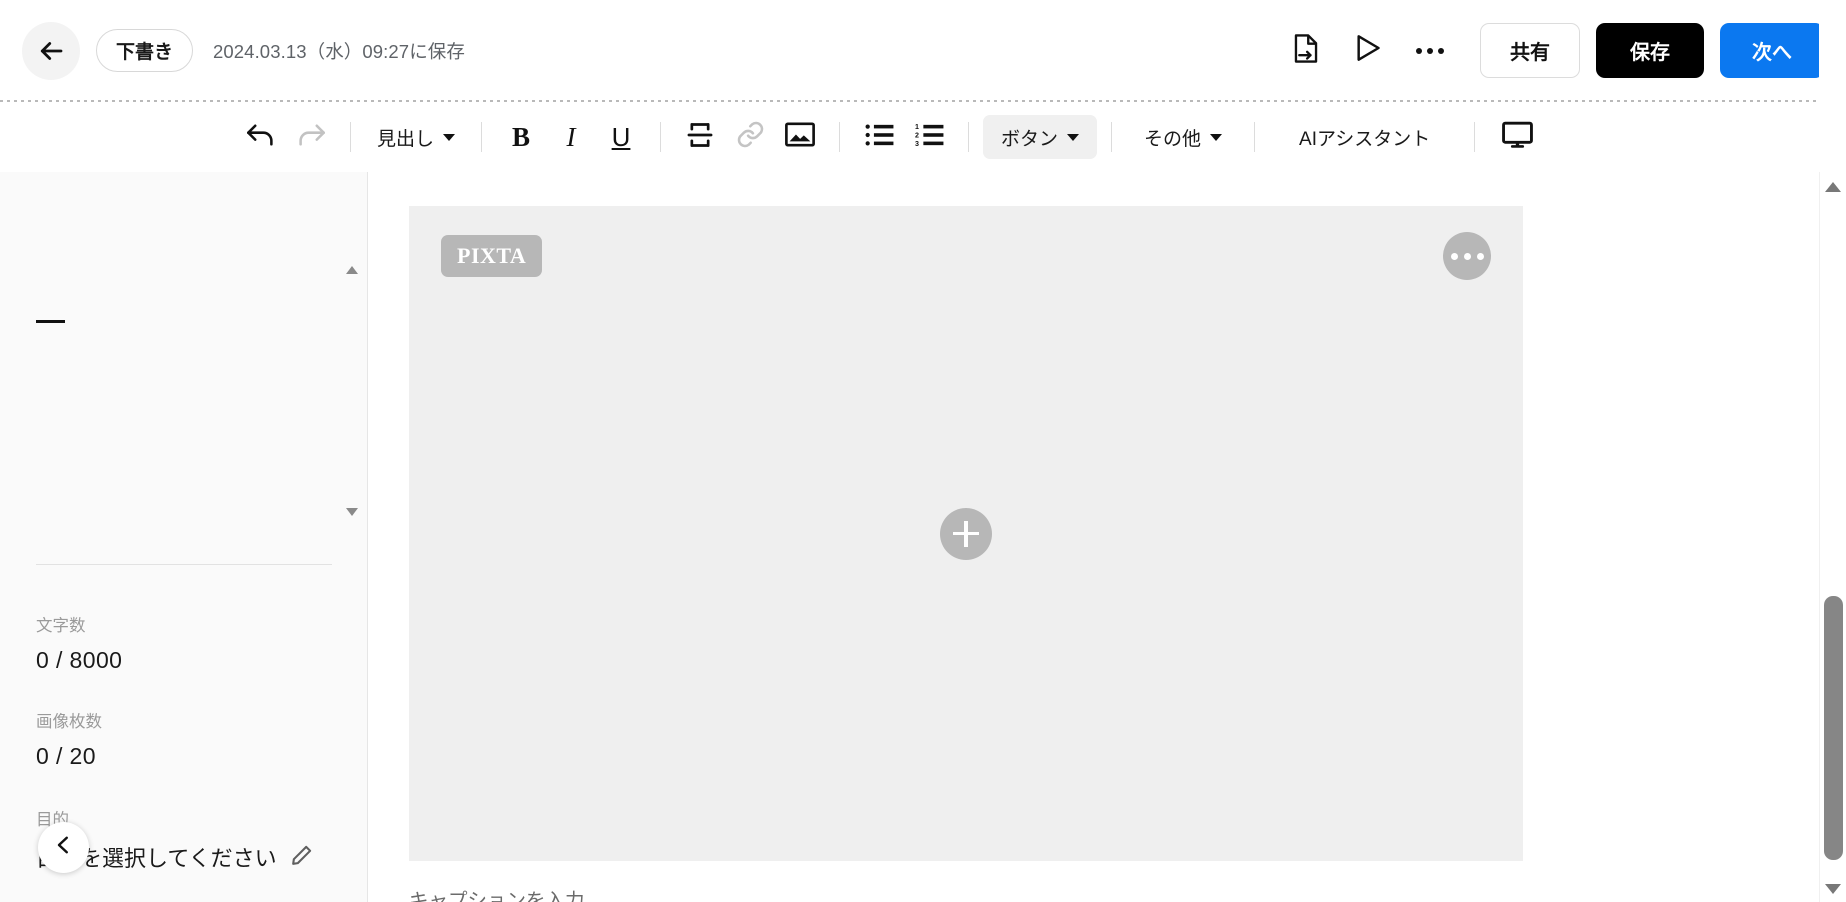 Image resolution: width=1846 pixels, height=902 pixels. I want to click on svg-text: 1, so click(917, 127).